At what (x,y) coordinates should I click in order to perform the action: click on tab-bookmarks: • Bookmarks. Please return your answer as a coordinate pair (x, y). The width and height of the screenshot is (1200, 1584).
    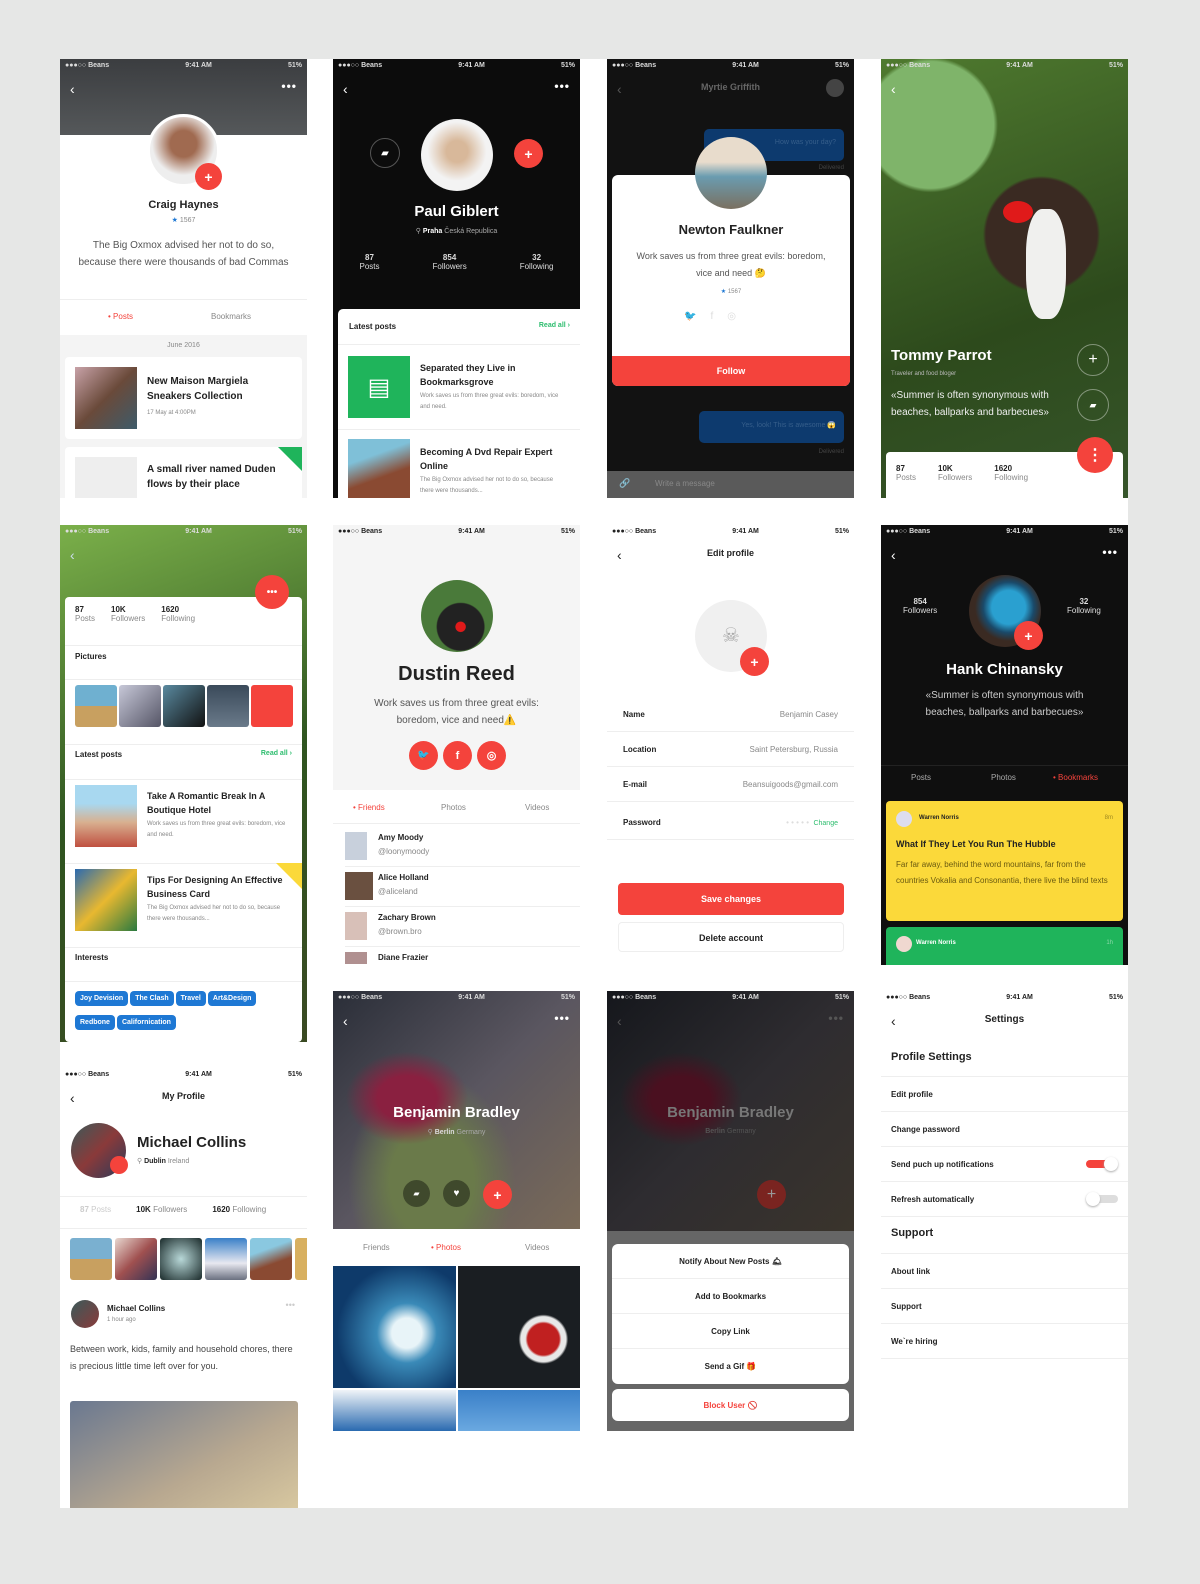
    Looking at the image, I should click on (1075, 777).